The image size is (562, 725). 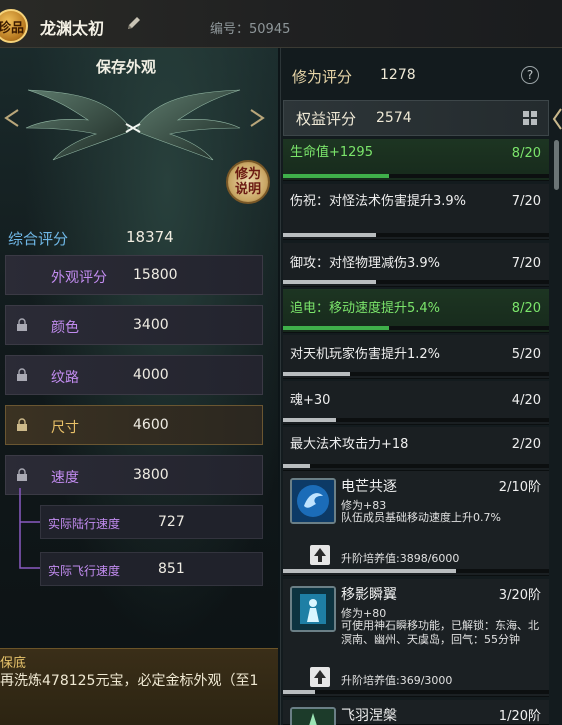 I want to click on help-seal-label: 修为说明, so click(x=247, y=182).